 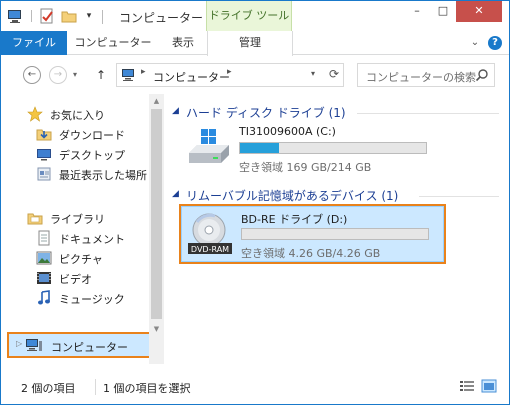 I want to click on nav-item-label: ダウンロード, so click(x=92, y=135).